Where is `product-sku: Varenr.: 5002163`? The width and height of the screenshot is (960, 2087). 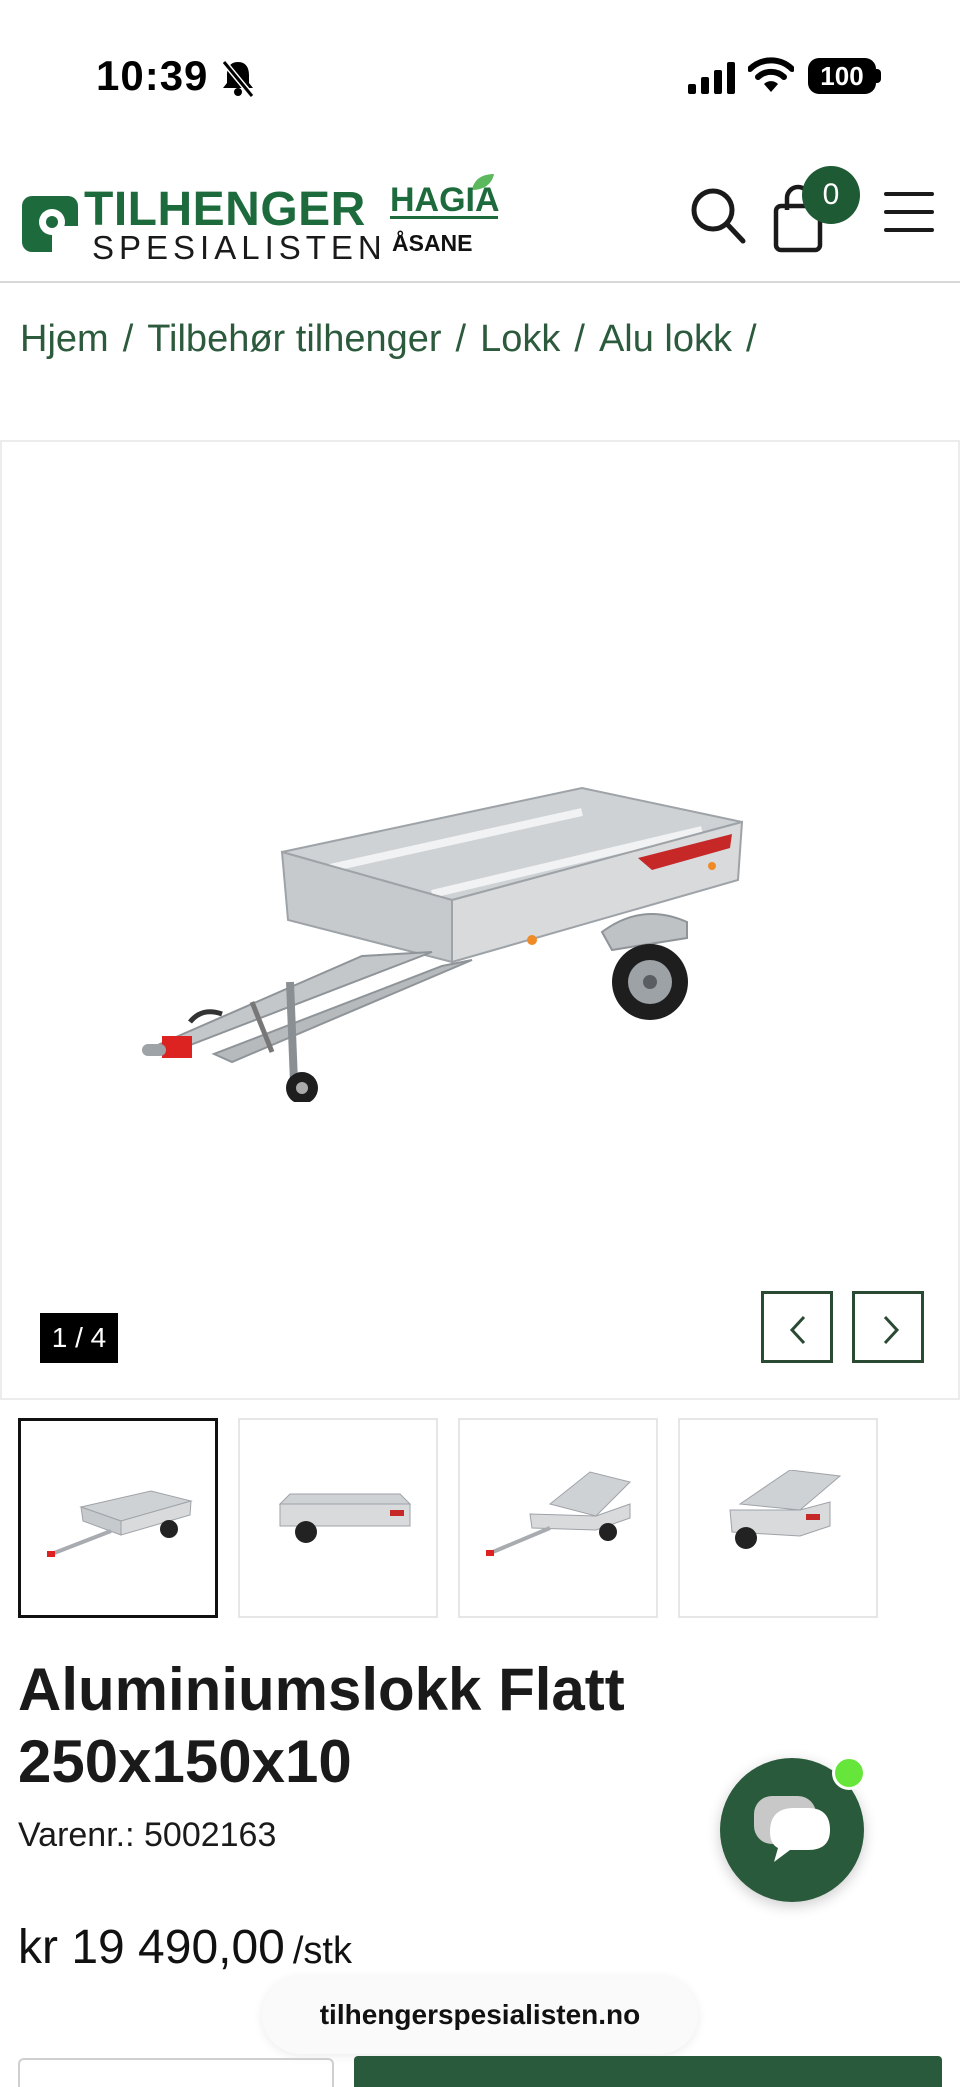
product-sku: Varenr.: 5002163 is located at coordinates (147, 1835).